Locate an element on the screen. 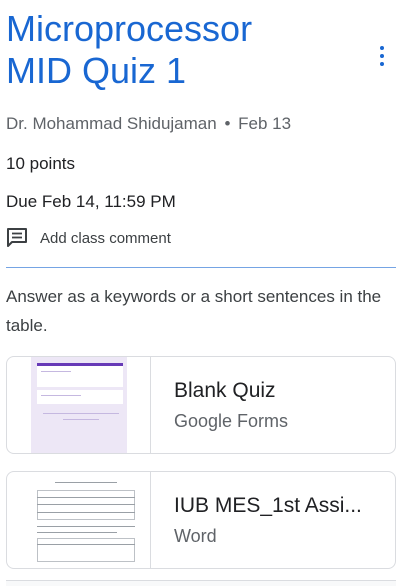  author-line: Dr. Mohammad Shidujaman • Feb 13 is located at coordinates (148, 124).